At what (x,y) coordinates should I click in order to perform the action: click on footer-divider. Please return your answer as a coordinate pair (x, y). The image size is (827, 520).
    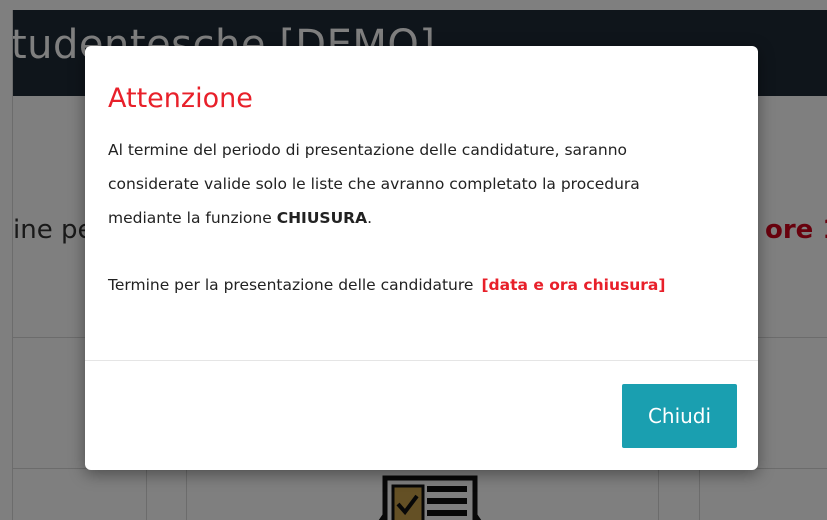
    Looking at the image, I should click on (421, 360).